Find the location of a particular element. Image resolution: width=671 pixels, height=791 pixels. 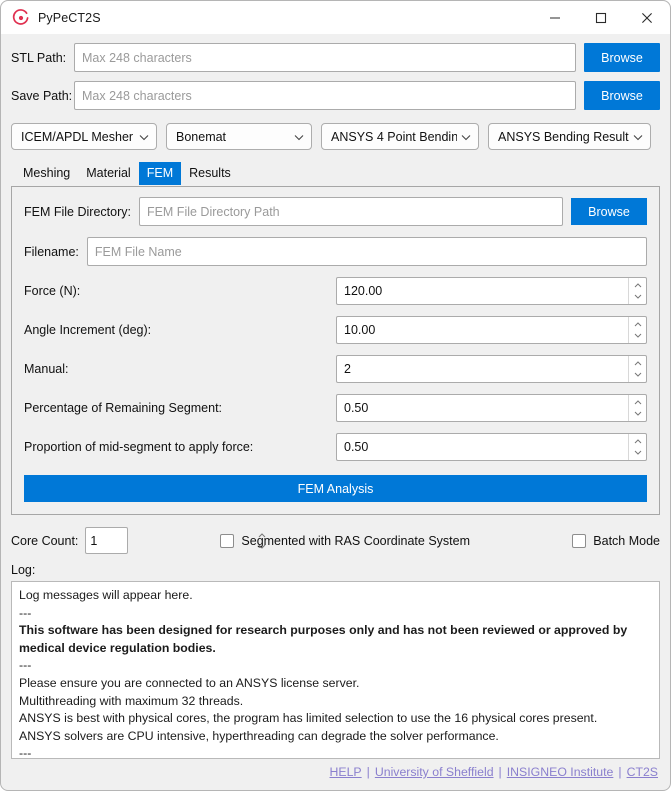

force-stepper-arrows is located at coordinates (637, 291).